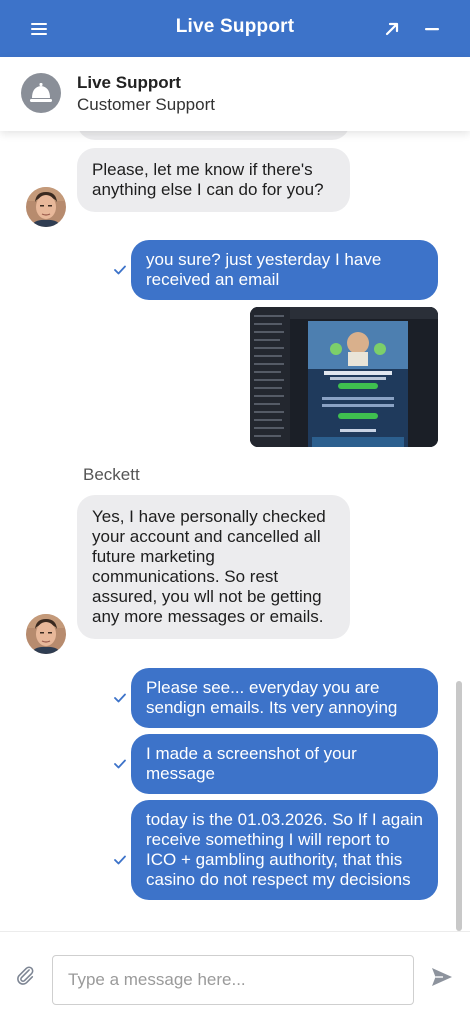 The height and width of the screenshot is (1017, 470). I want to click on message-image-attachment, so click(344, 377).